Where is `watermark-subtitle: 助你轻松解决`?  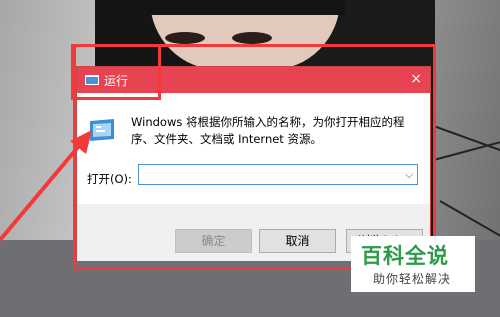
watermark-subtitle: 助你轻松解决 is located at coordinates (412, 279).